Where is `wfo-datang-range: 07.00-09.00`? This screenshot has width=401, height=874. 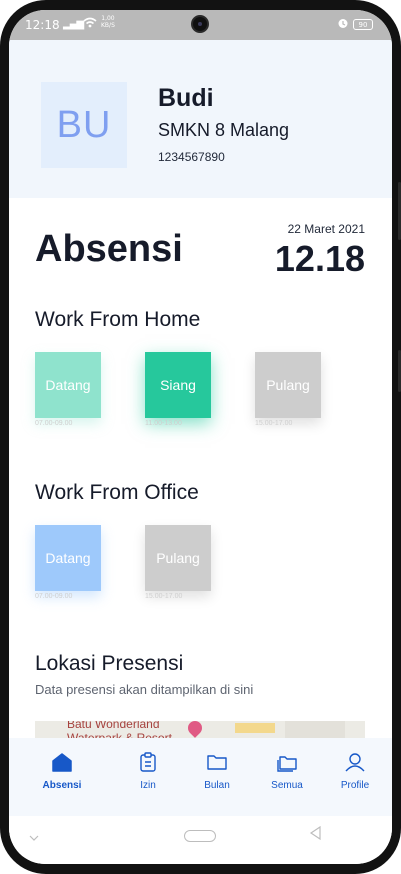
wfo-datang-range: 07.00-09.00 is located at coordinates (54, 596).